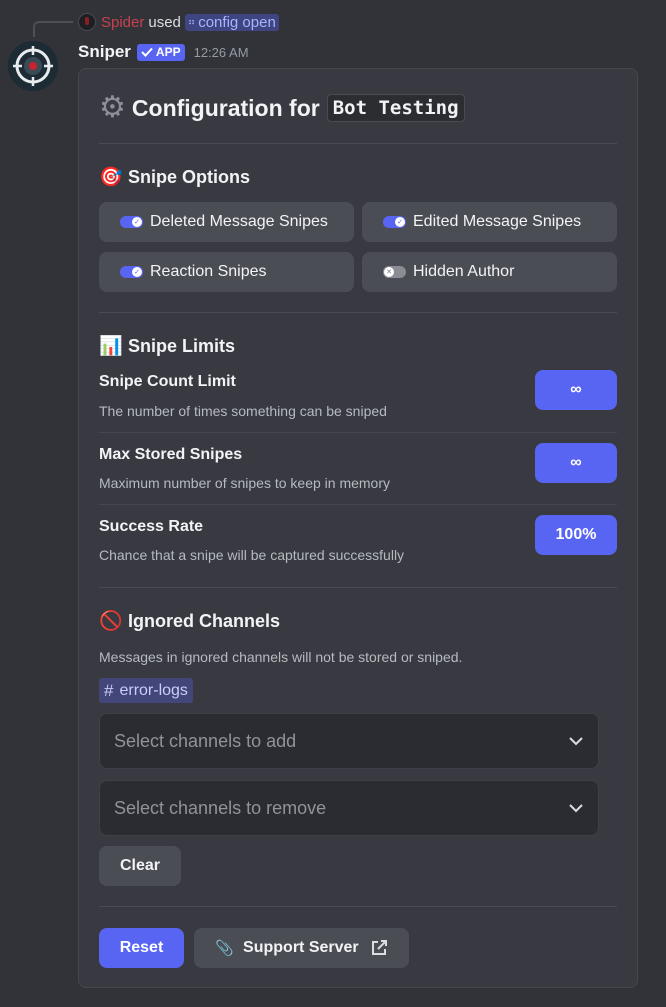  I want to click on toggle-deleted-message-snipes: ✓ Deleted Message Snipes, so click(226, 222).